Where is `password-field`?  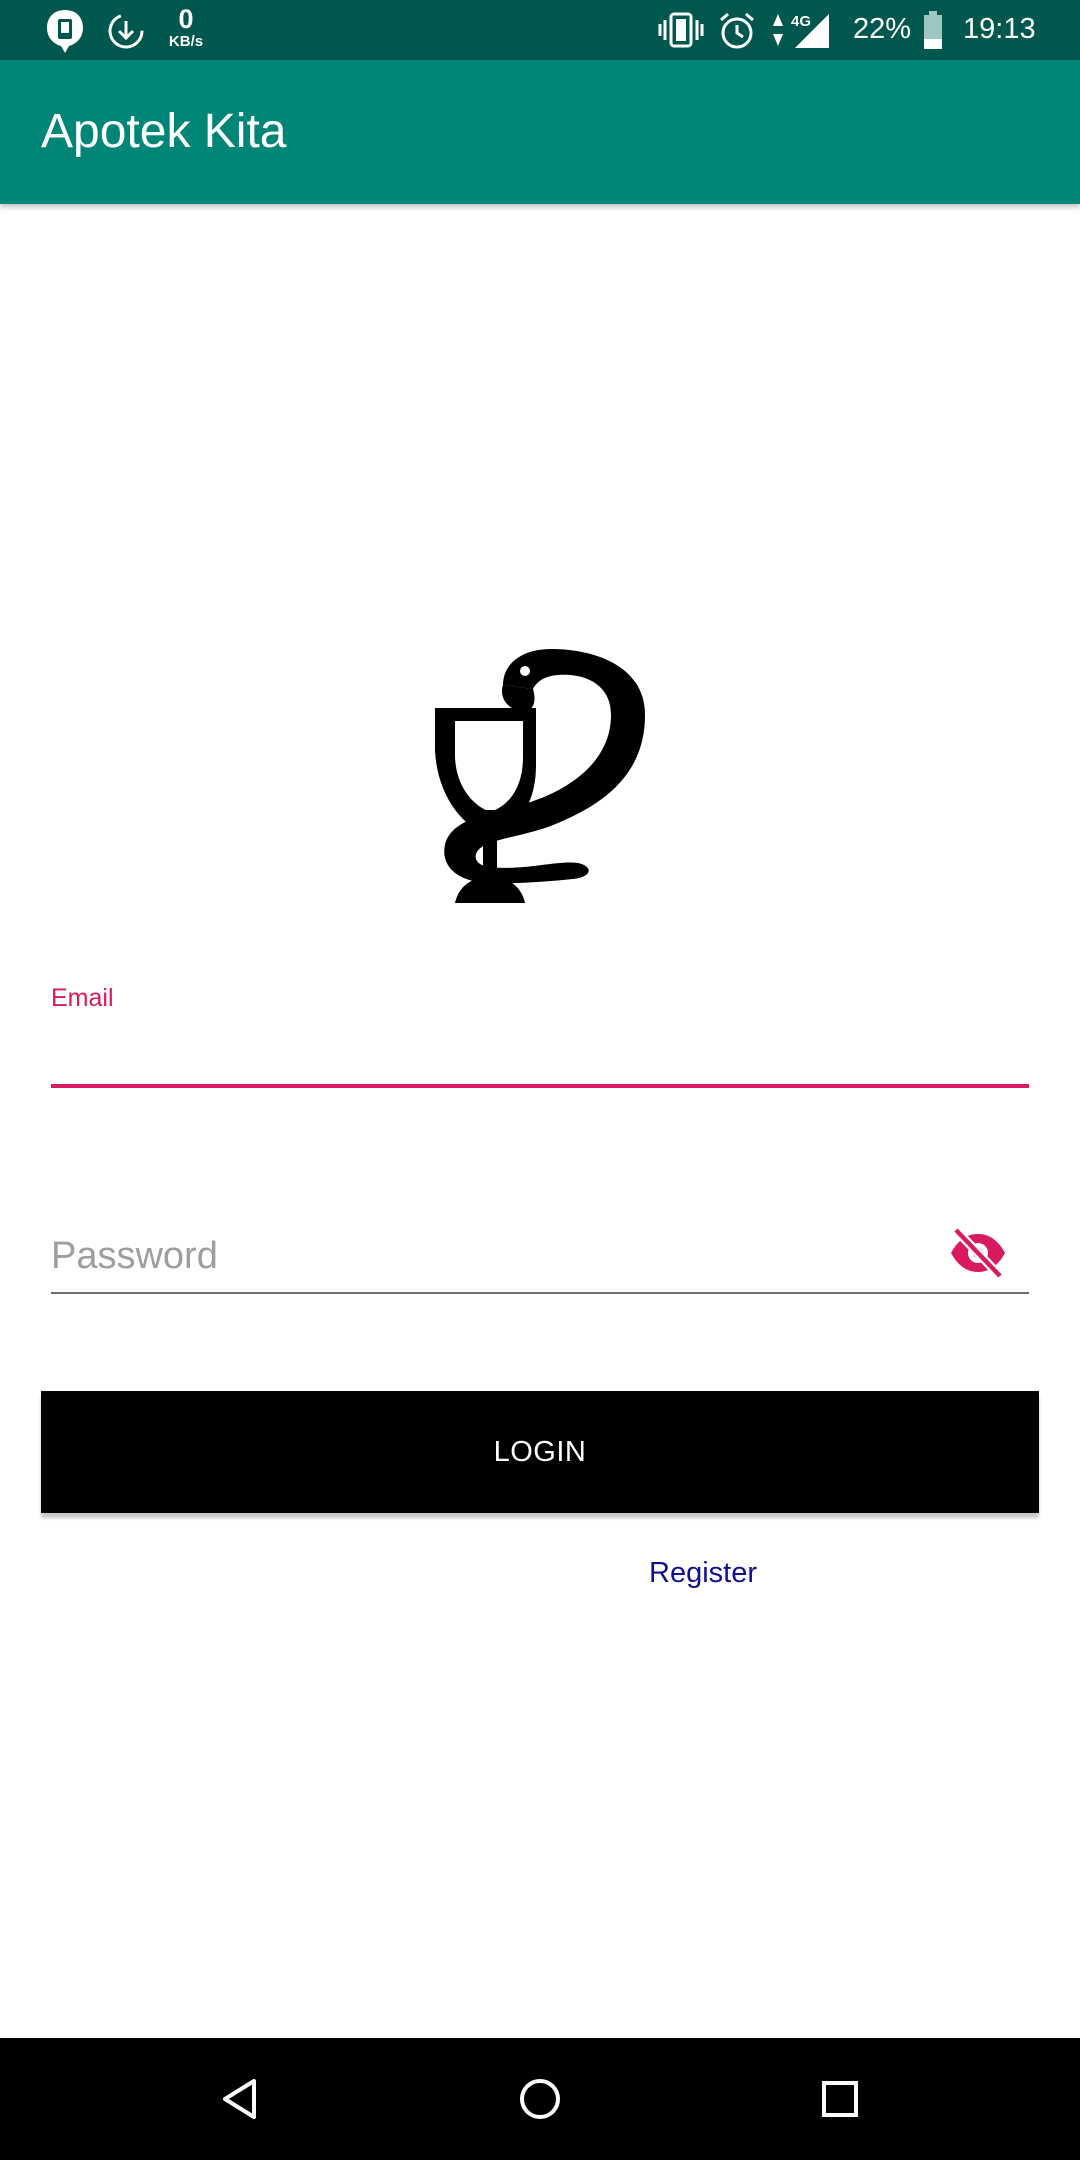
password-field is located at coordinates (540, 1257).